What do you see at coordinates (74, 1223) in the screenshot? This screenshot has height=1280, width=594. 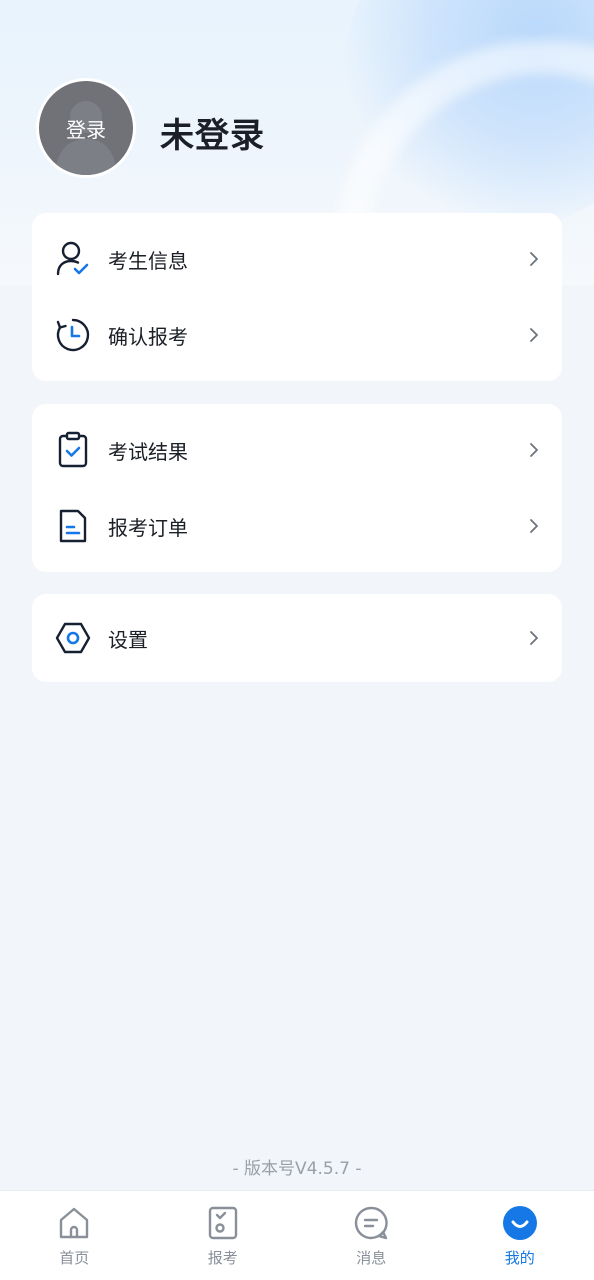 I see `home-icon` at bounding box center [74, 1223].